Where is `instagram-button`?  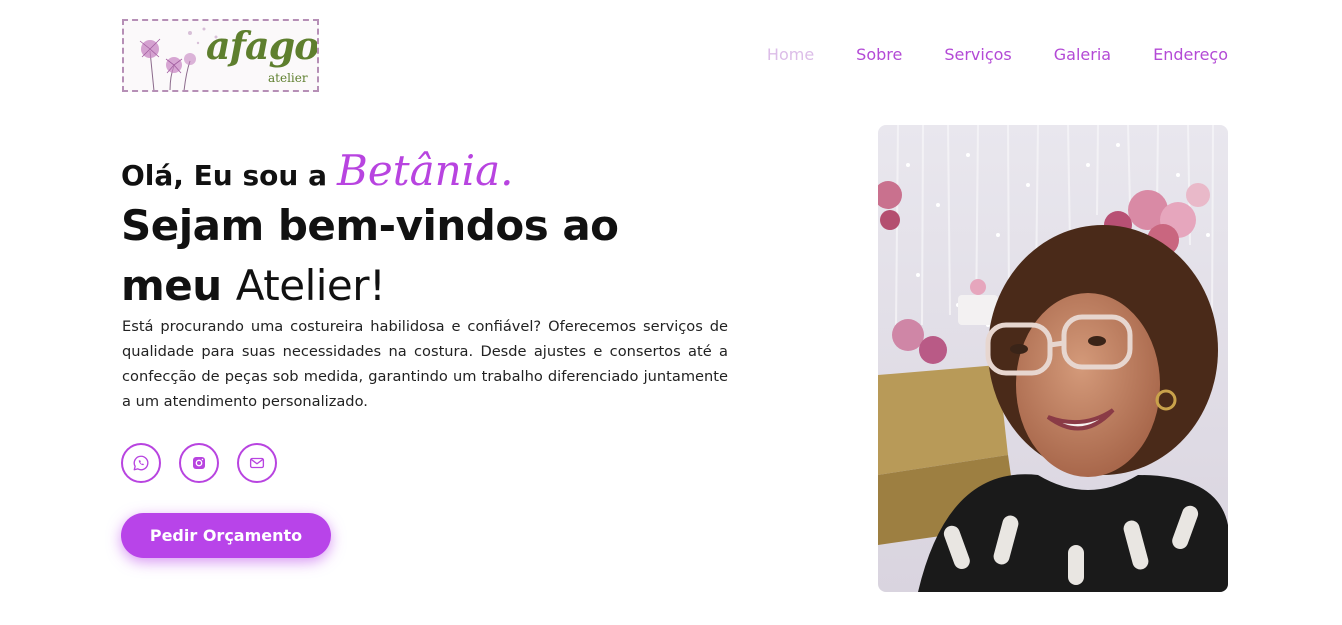
instagram-button is located at coordinates (199, 463).